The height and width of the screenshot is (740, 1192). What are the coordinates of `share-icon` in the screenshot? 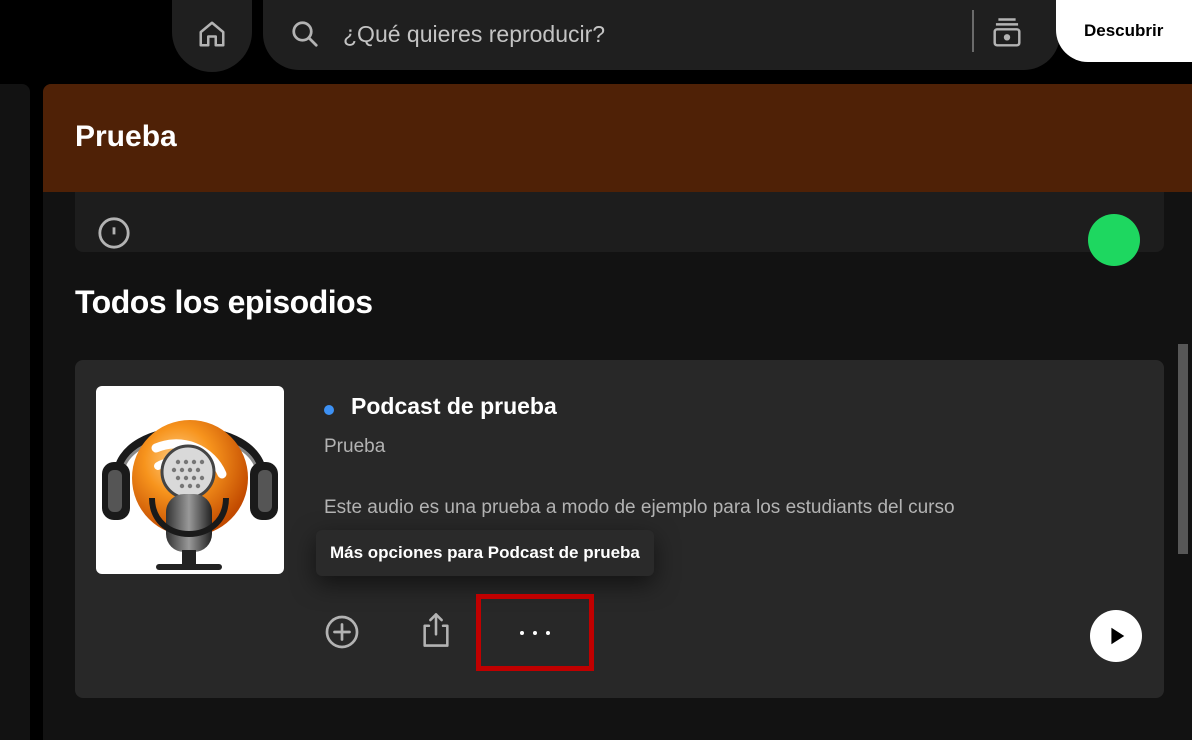 It's located at (436, 630).